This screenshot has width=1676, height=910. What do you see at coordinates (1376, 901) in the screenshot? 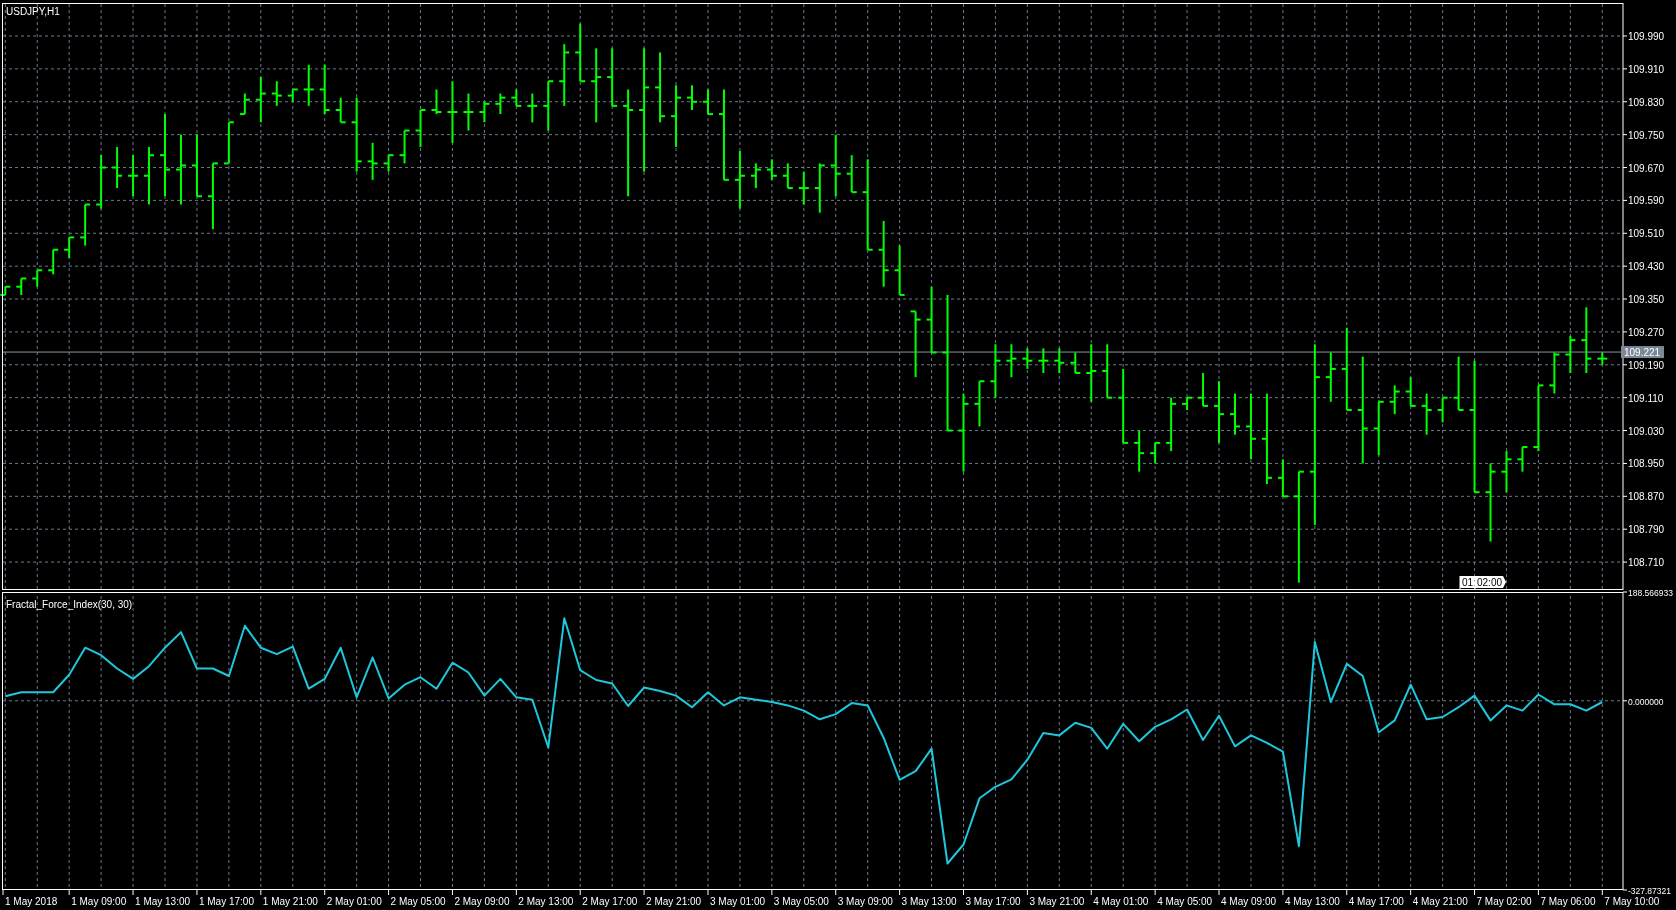
I see `time-axis-label: 4 May 17:00` at bounding box center [1376, 901].